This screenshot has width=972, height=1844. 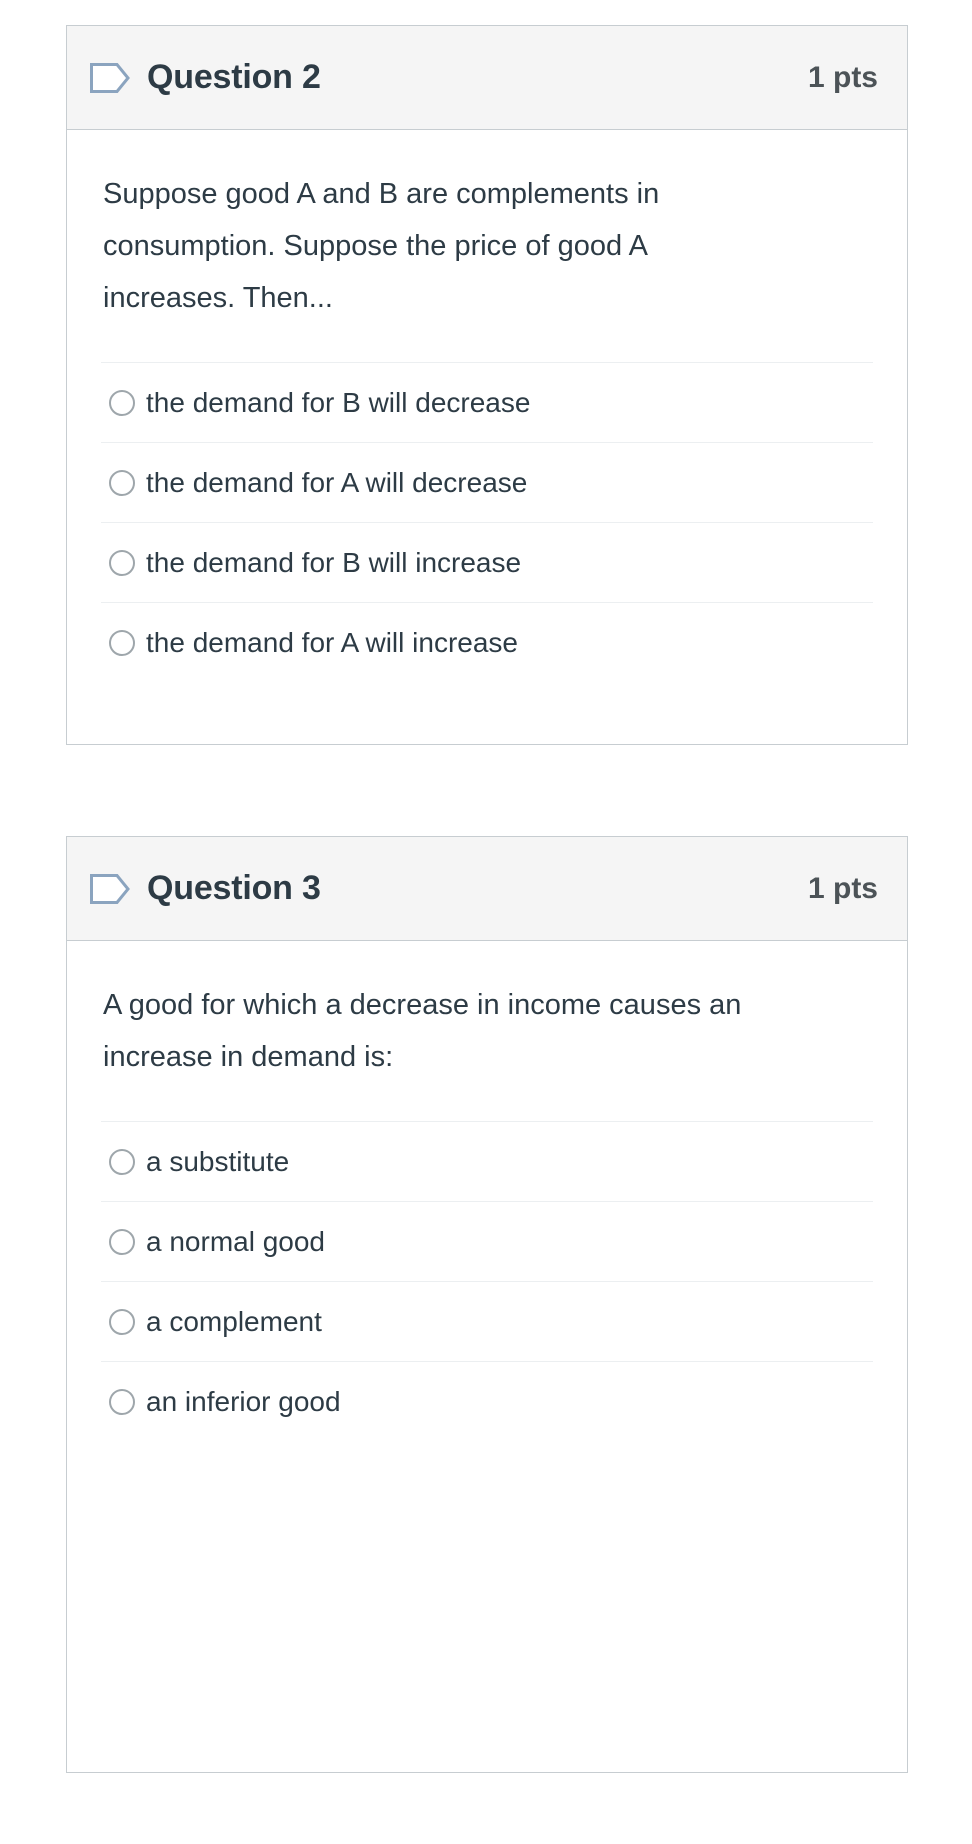 What do you see at coordinates (487, 1241) in the screenshot?
I see `answer-option: a normal good` at bounding box center [487, 1241].